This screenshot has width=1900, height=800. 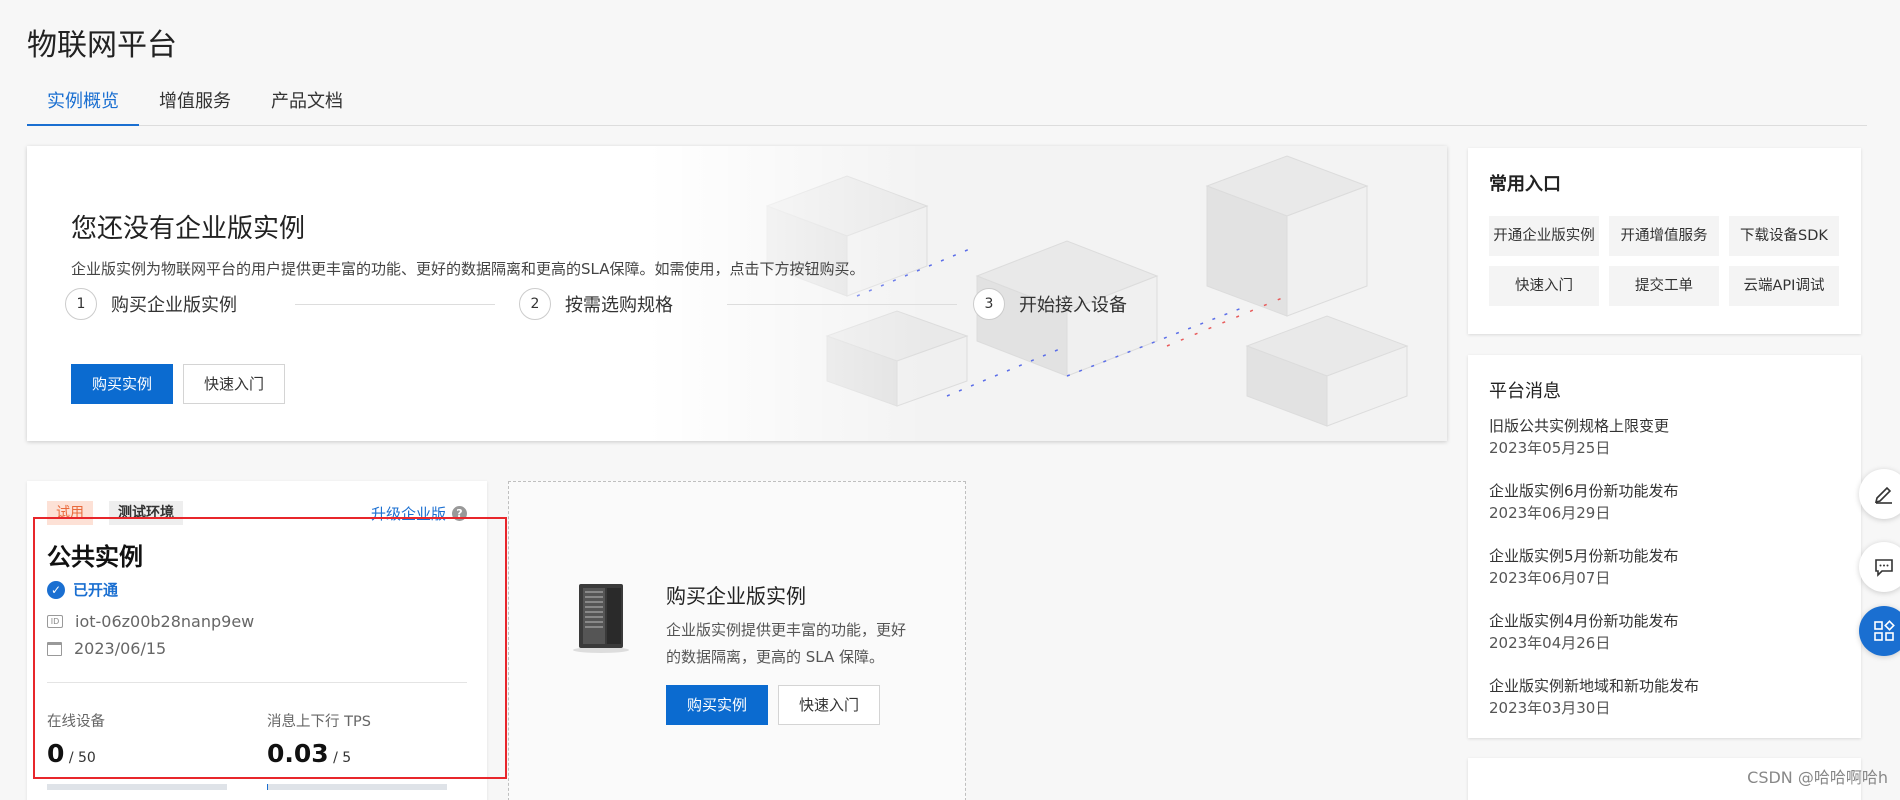 I want to click on buy-card-description: 企业版实例提供更丰富的功能，更好的数据隔离，更高的 SLA 保障。, so click(x=786, y=643).